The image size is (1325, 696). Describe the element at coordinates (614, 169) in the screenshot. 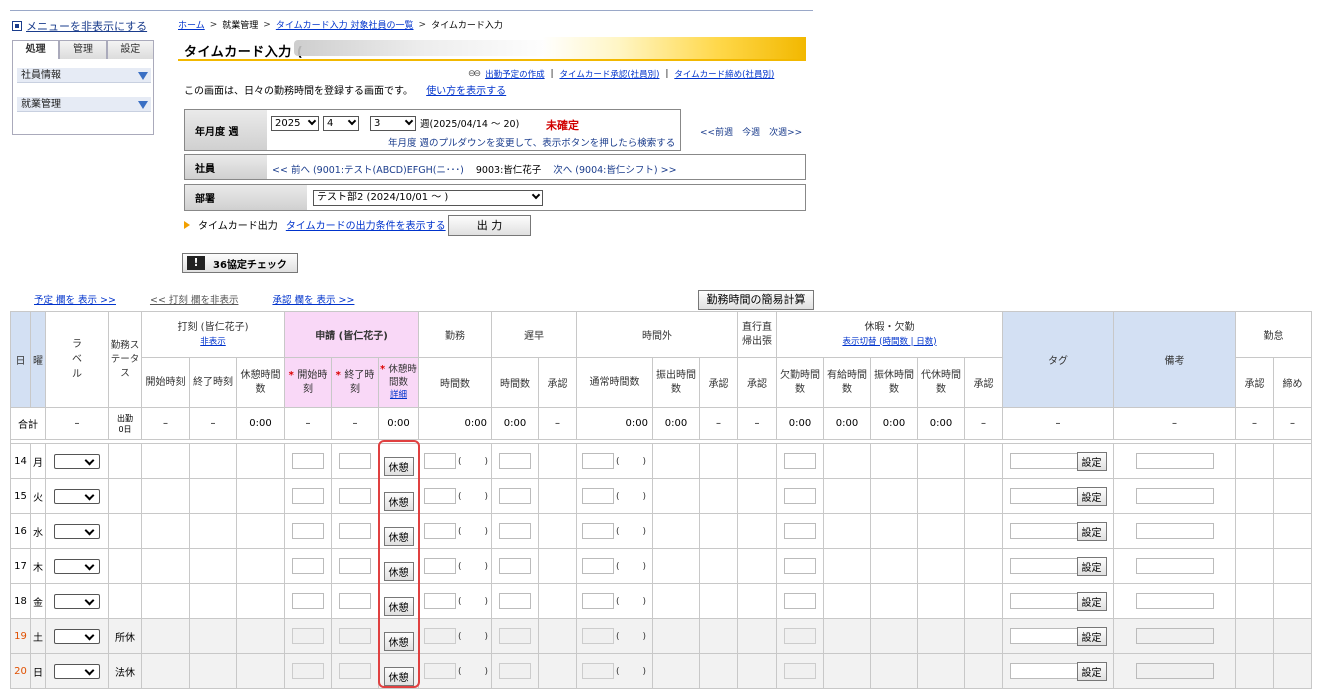

I see `next-employee-link: 次へ (9004:皆仁シフト) >>` at that location.